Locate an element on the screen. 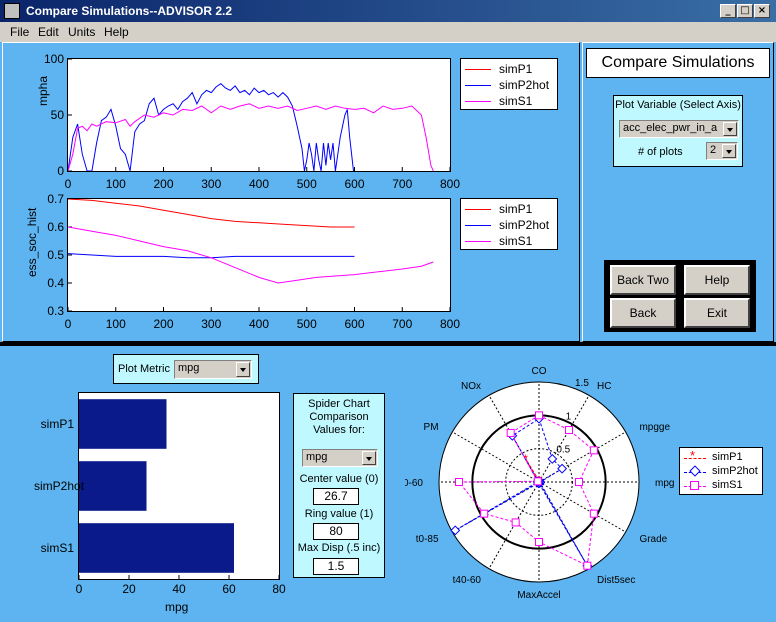 The width and height of the screenshot is (776, 622). series-line-simP1 is located at coordinates (211, 213).